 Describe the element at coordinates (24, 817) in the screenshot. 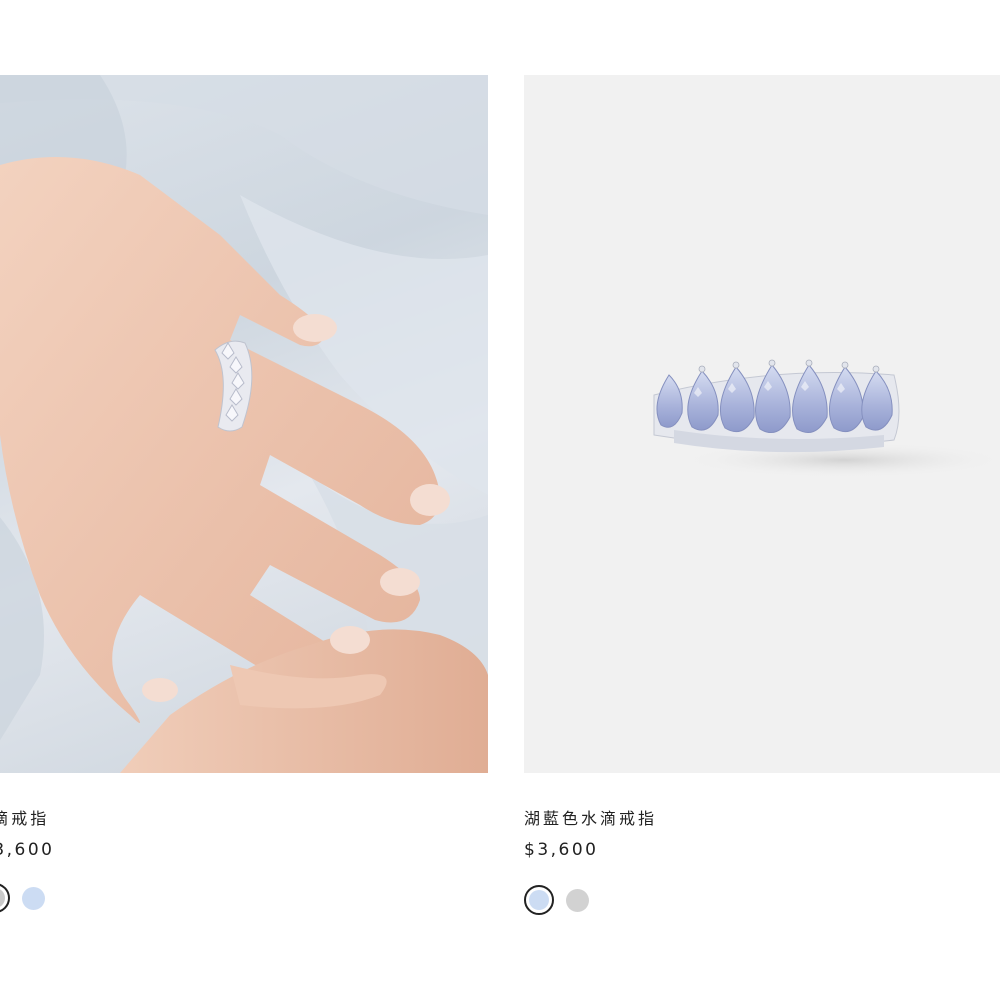

I see `product-name: k滴戒指` at that location.